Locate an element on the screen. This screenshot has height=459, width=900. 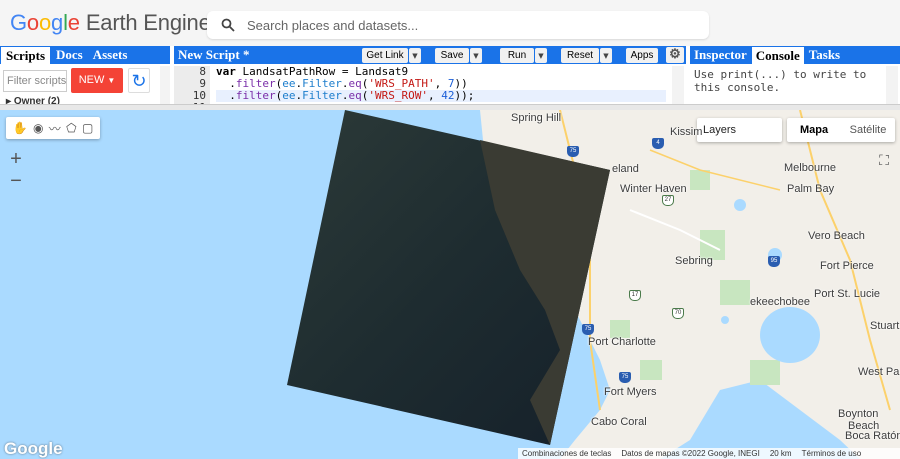
map-type-toggle: Mapa Satélite is located at coordinates (841, 130).